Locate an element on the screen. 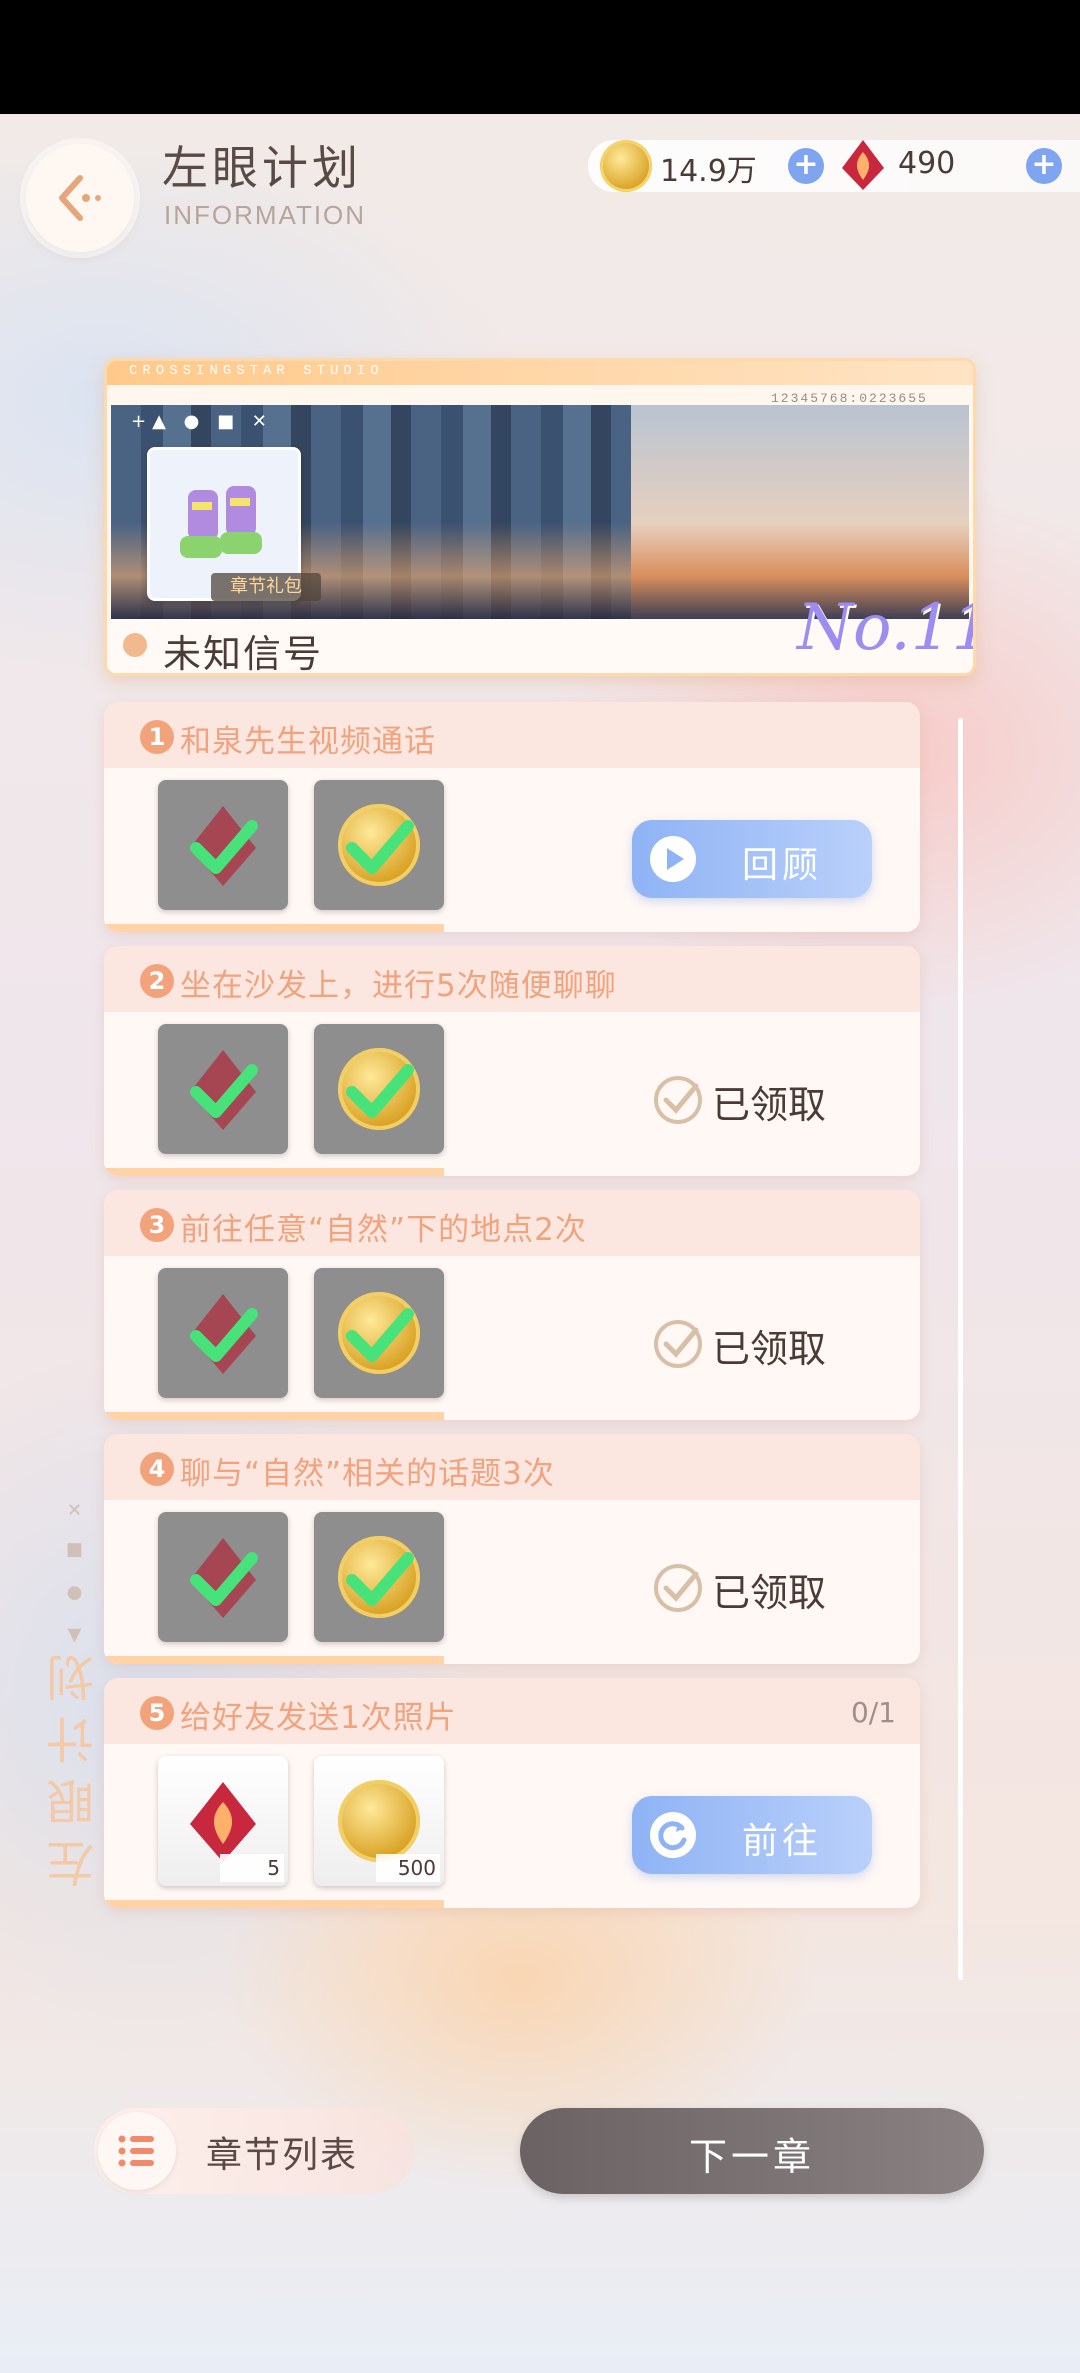 The height and width of the screenshot is (2373, 1080). chapter-list-label: 章节列表 is located at coordinates (282, 2155).